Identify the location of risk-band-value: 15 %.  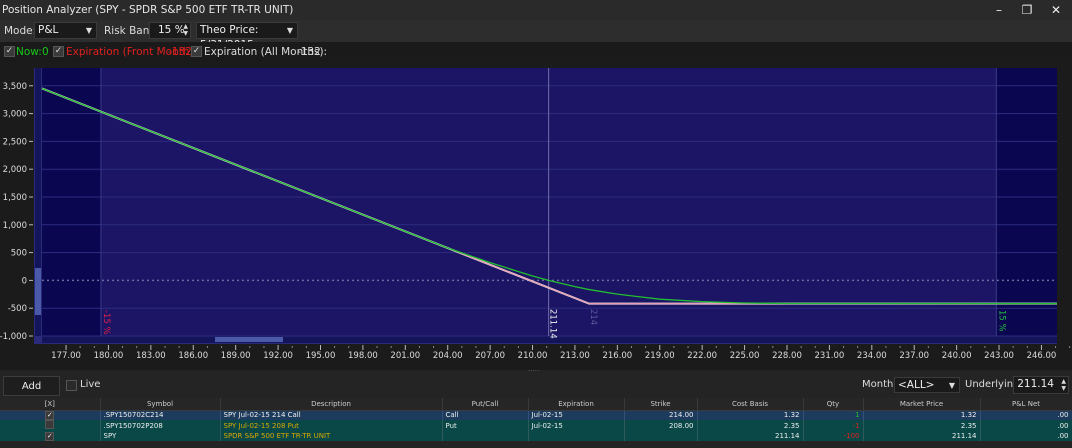
(171, 30).